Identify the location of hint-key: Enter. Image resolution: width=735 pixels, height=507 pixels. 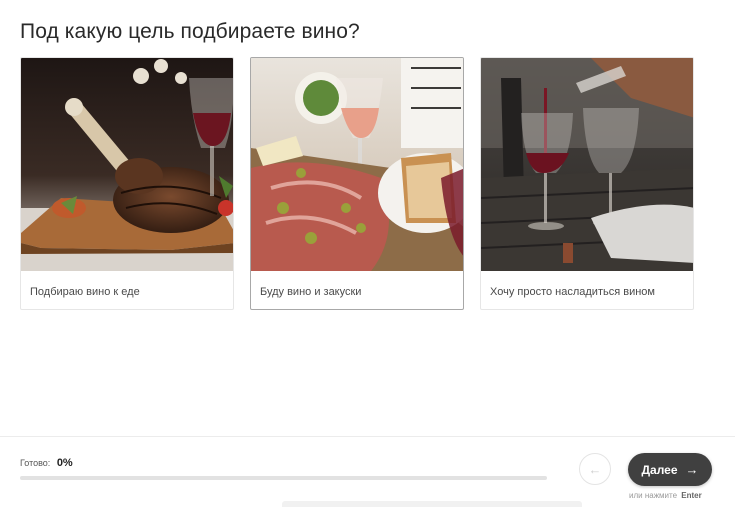
(691, 495).